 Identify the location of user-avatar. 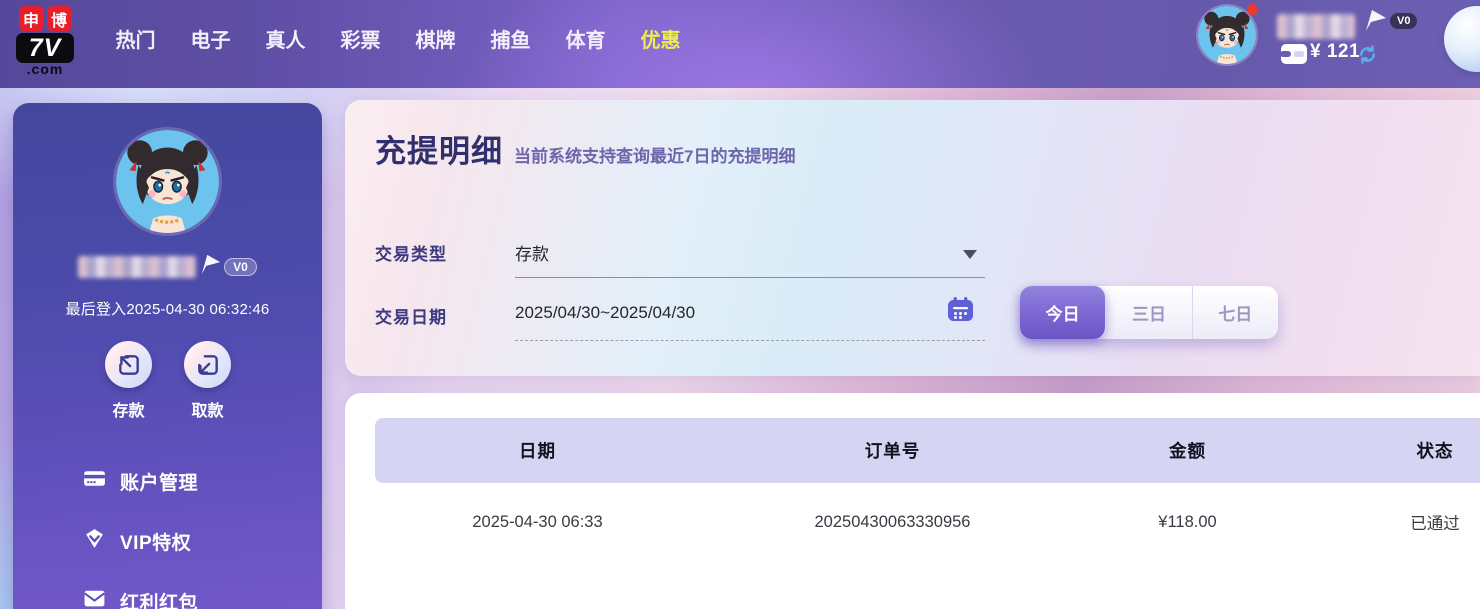
(1227, 35).